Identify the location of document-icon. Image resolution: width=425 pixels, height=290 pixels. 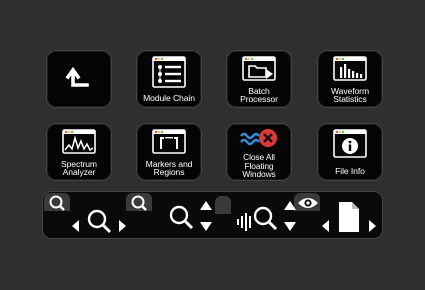
(349, 217).